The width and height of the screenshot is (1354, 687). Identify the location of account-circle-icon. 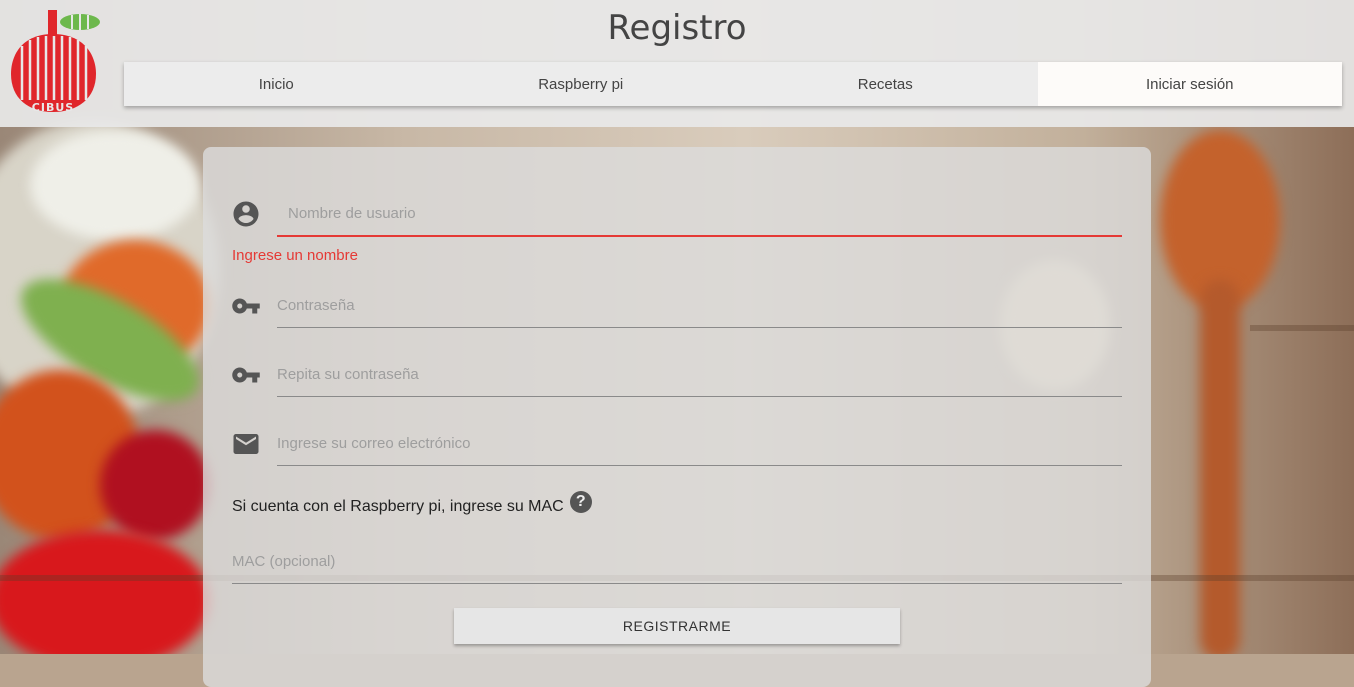
(246, 214).